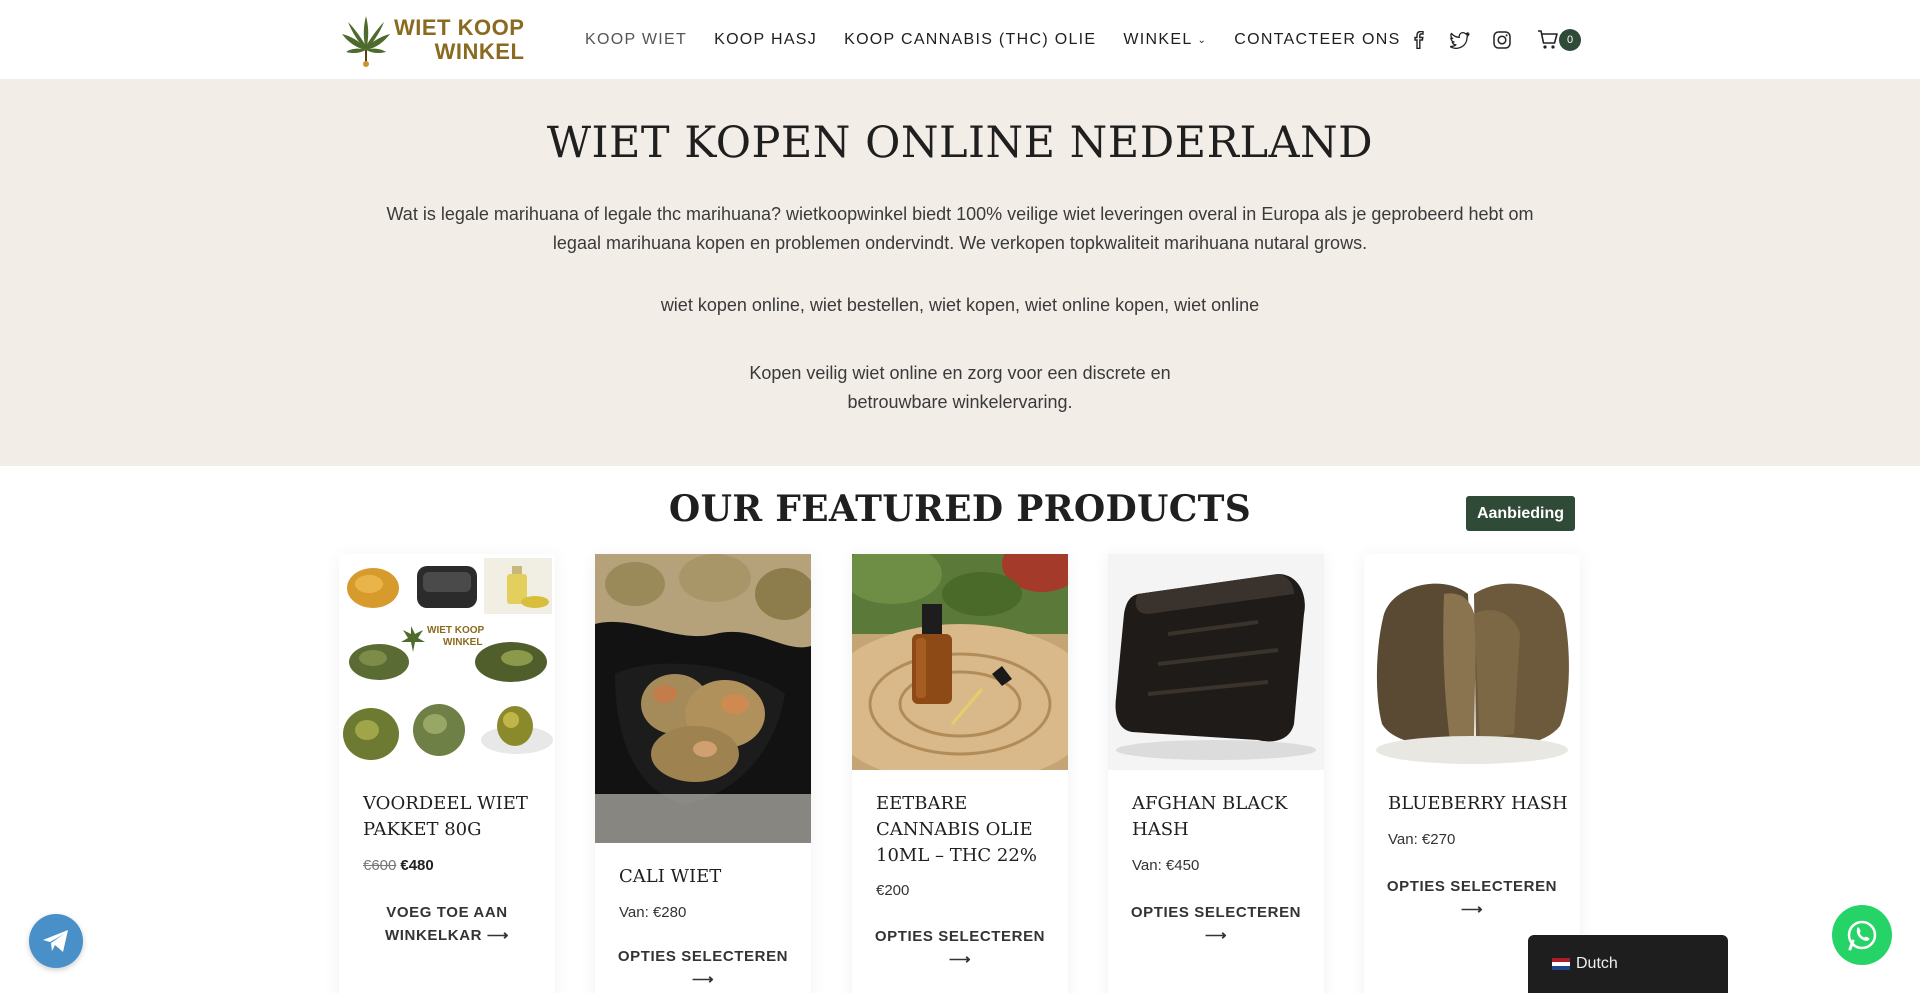 The image size is (1920, 993). I want to click on cannabis-leaf-icon, so click(366, 41).